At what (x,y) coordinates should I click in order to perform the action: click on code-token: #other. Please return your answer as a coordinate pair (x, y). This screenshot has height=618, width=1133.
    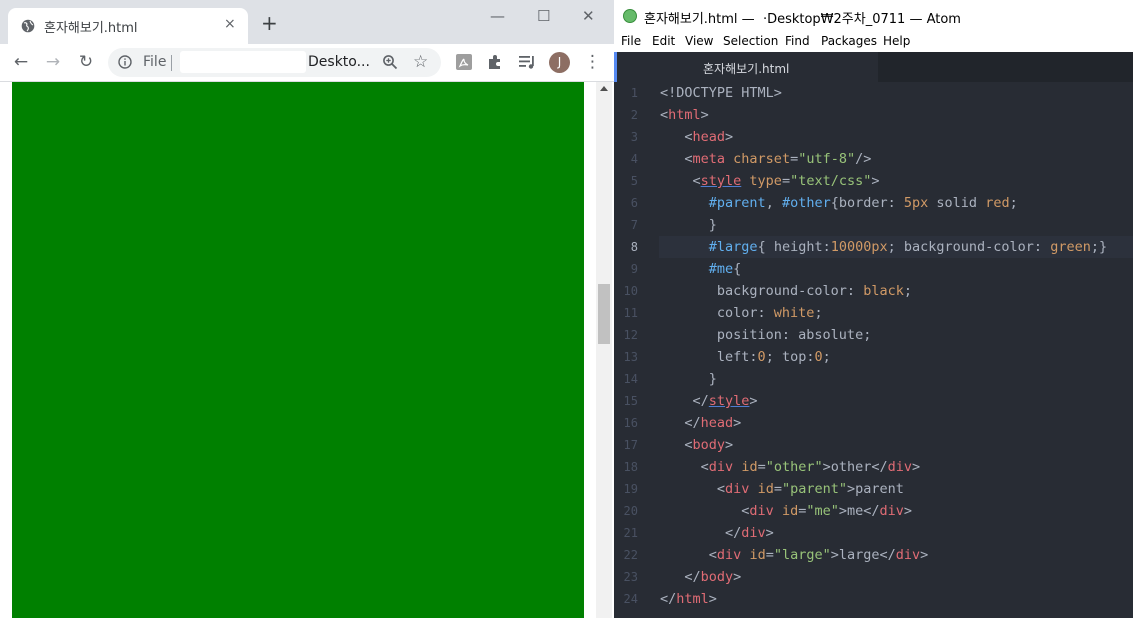
    Looking at the image, I should click on (806, 203).